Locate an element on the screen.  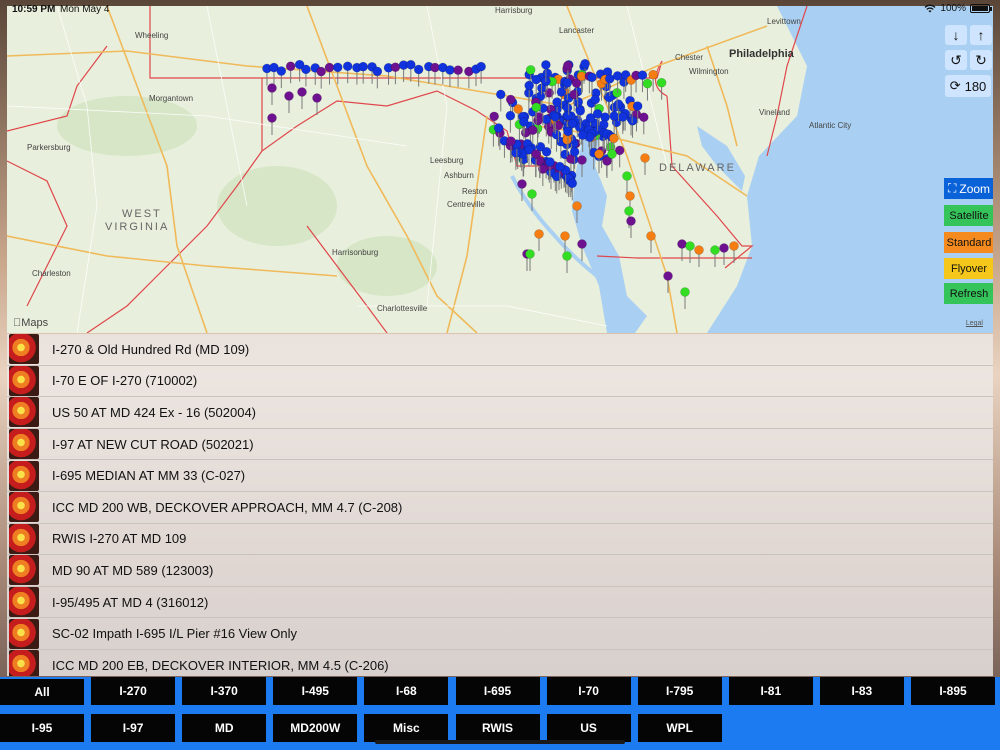
tab-i-795: I-795 is located at coordinates (679, 691).